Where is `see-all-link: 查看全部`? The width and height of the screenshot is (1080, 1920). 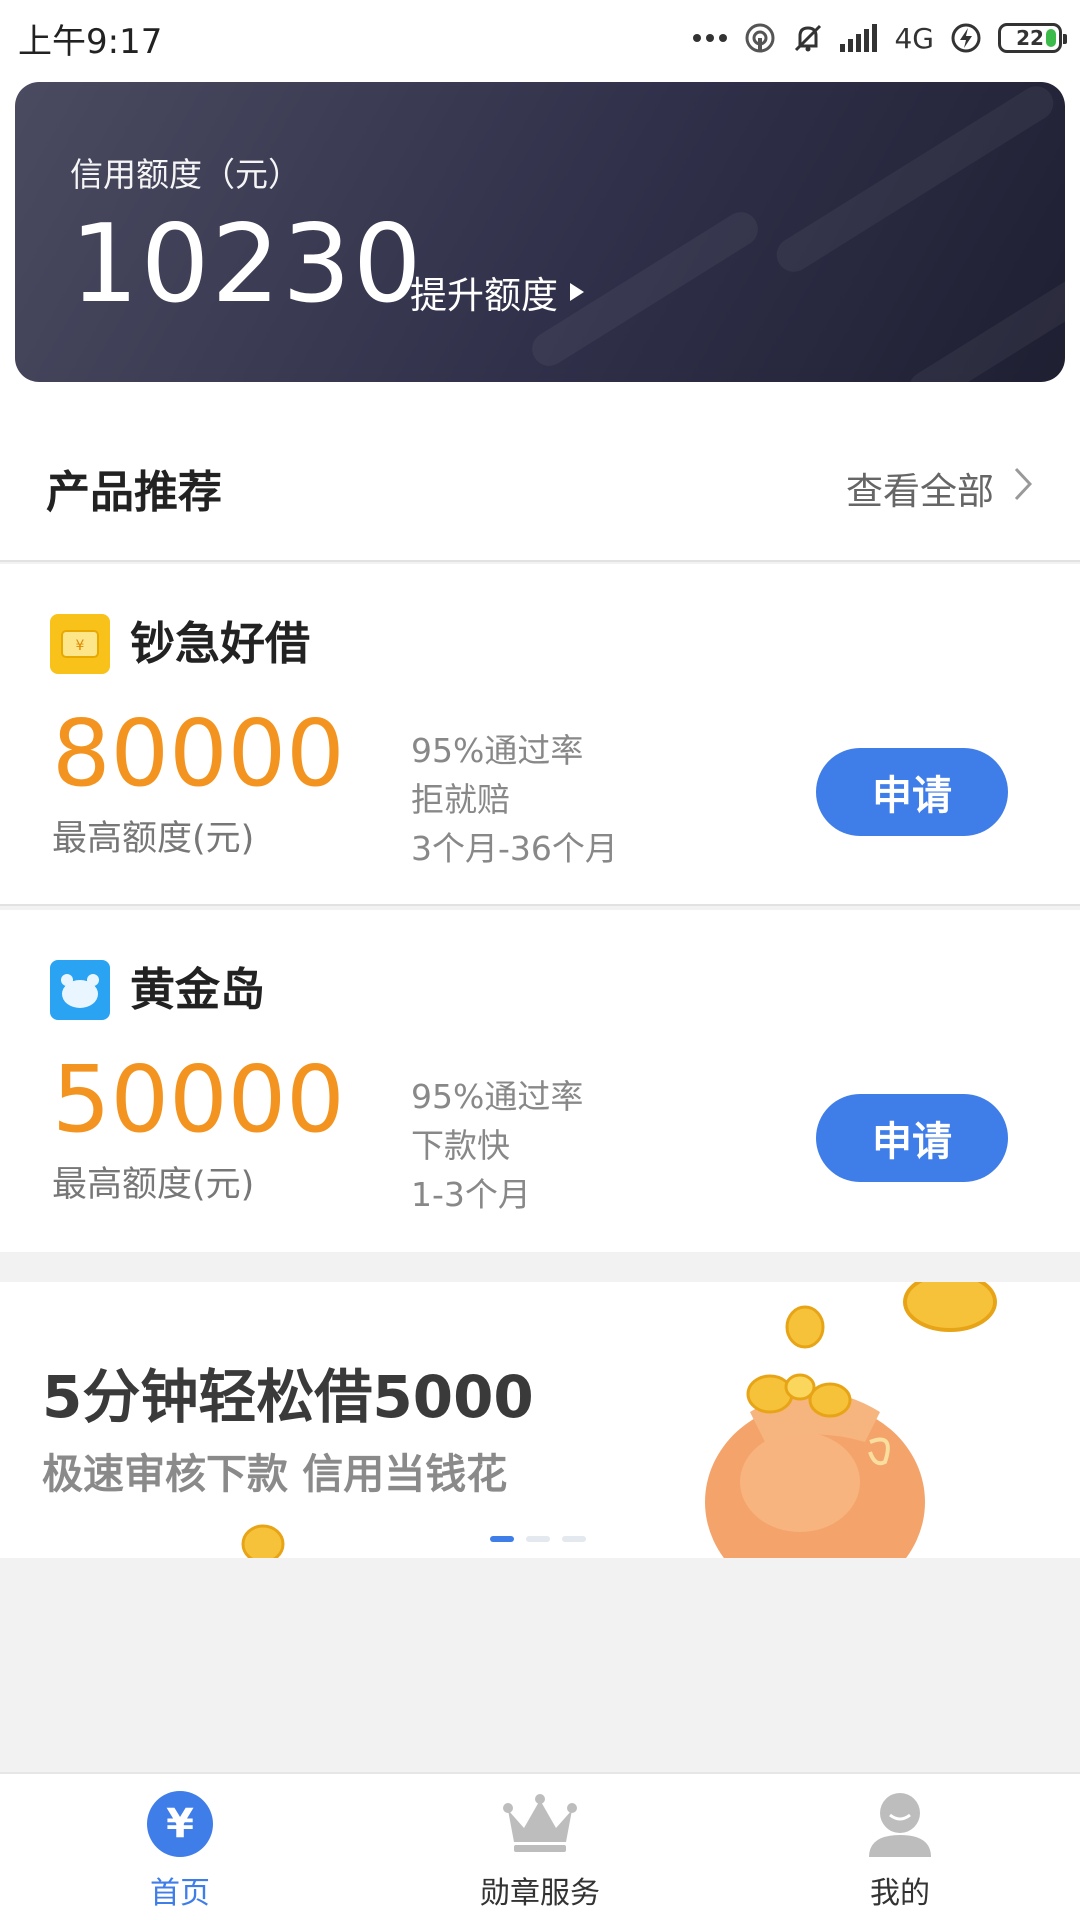
see-all-link: 查看全部 is located at coordinates (939, 488).